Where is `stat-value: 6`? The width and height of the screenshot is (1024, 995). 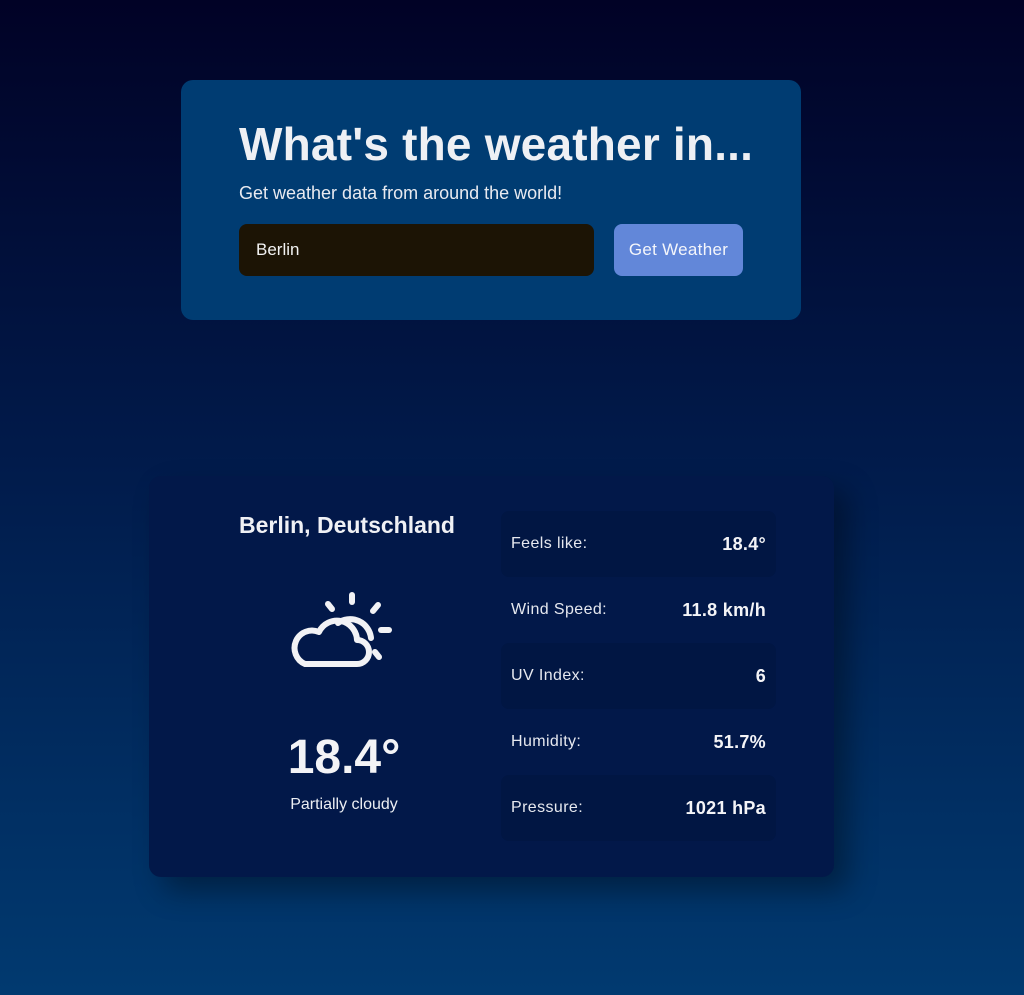 stat-value: 6 is located at coordinates (760, 675).